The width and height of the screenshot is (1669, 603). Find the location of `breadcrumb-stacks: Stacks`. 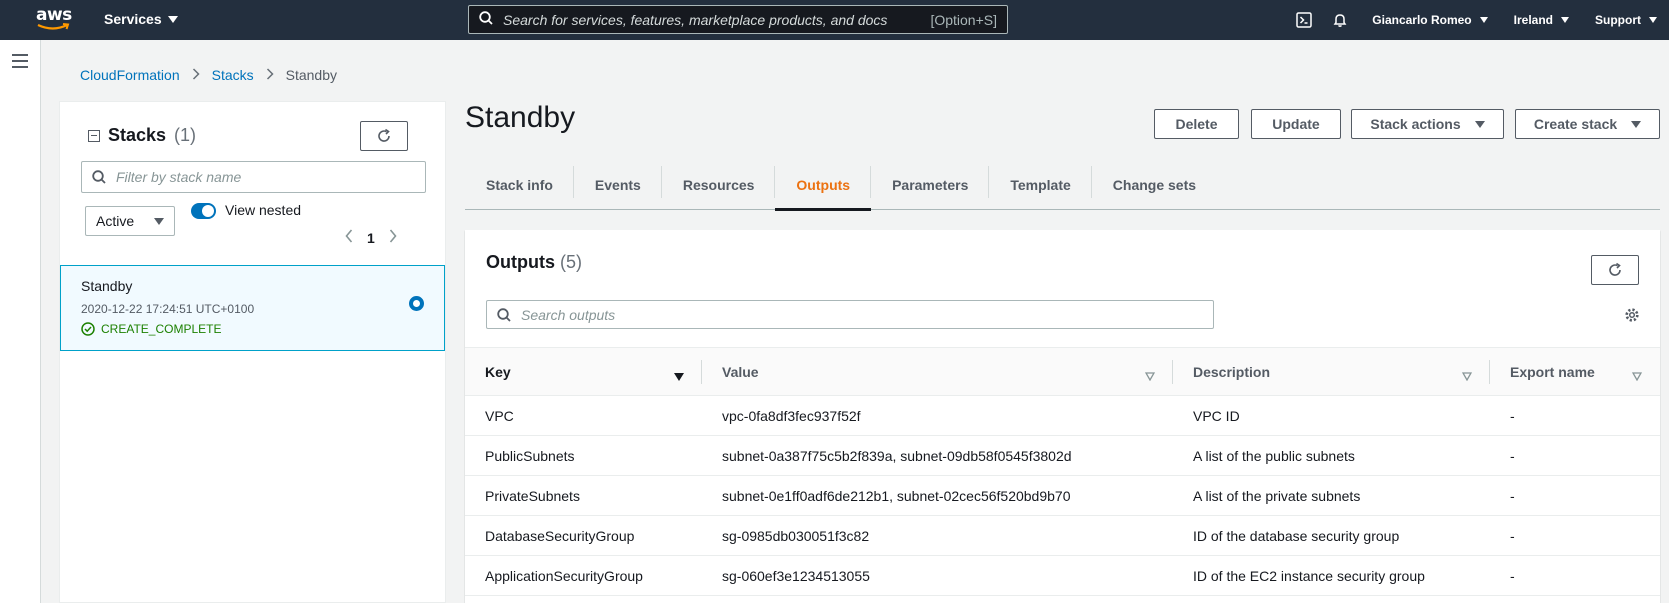

breadcrumb-stacks: Stacks is located at coordinates (233, 75).